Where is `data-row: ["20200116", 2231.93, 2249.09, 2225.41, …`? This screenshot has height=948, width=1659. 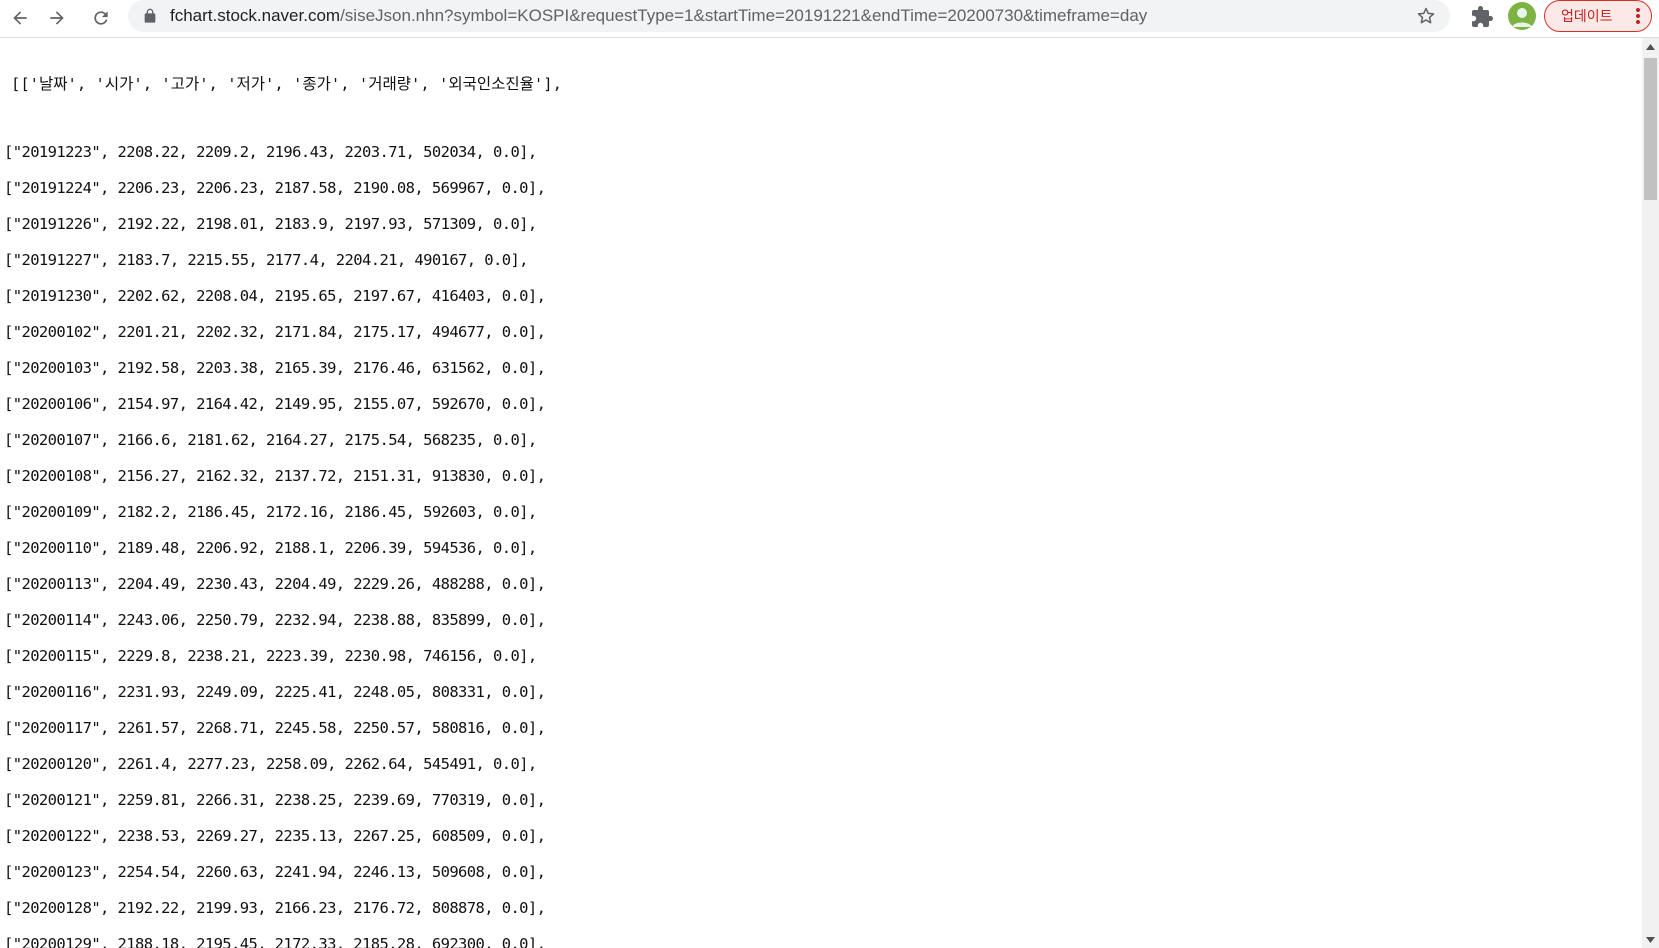
data-row: ["20200116", 2231.93, 2249.09, 2225.41, … is located at coordinates (275, 692).